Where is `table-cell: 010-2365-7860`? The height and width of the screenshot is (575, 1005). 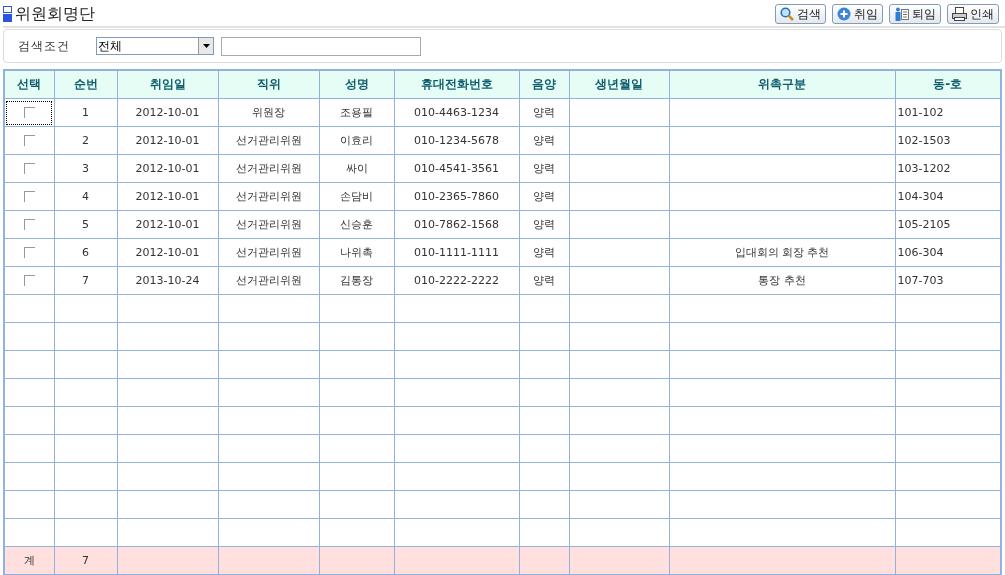
table-cell: 010-2365-7860 is located at coordinates (456, 196).